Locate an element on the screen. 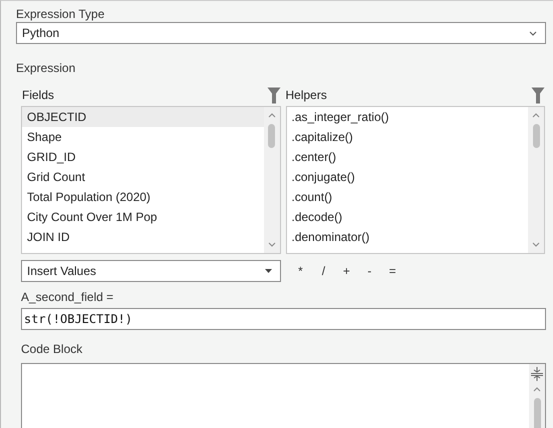  expression-input: str(!OBJECTID!) is located at coordinates (283, 319).